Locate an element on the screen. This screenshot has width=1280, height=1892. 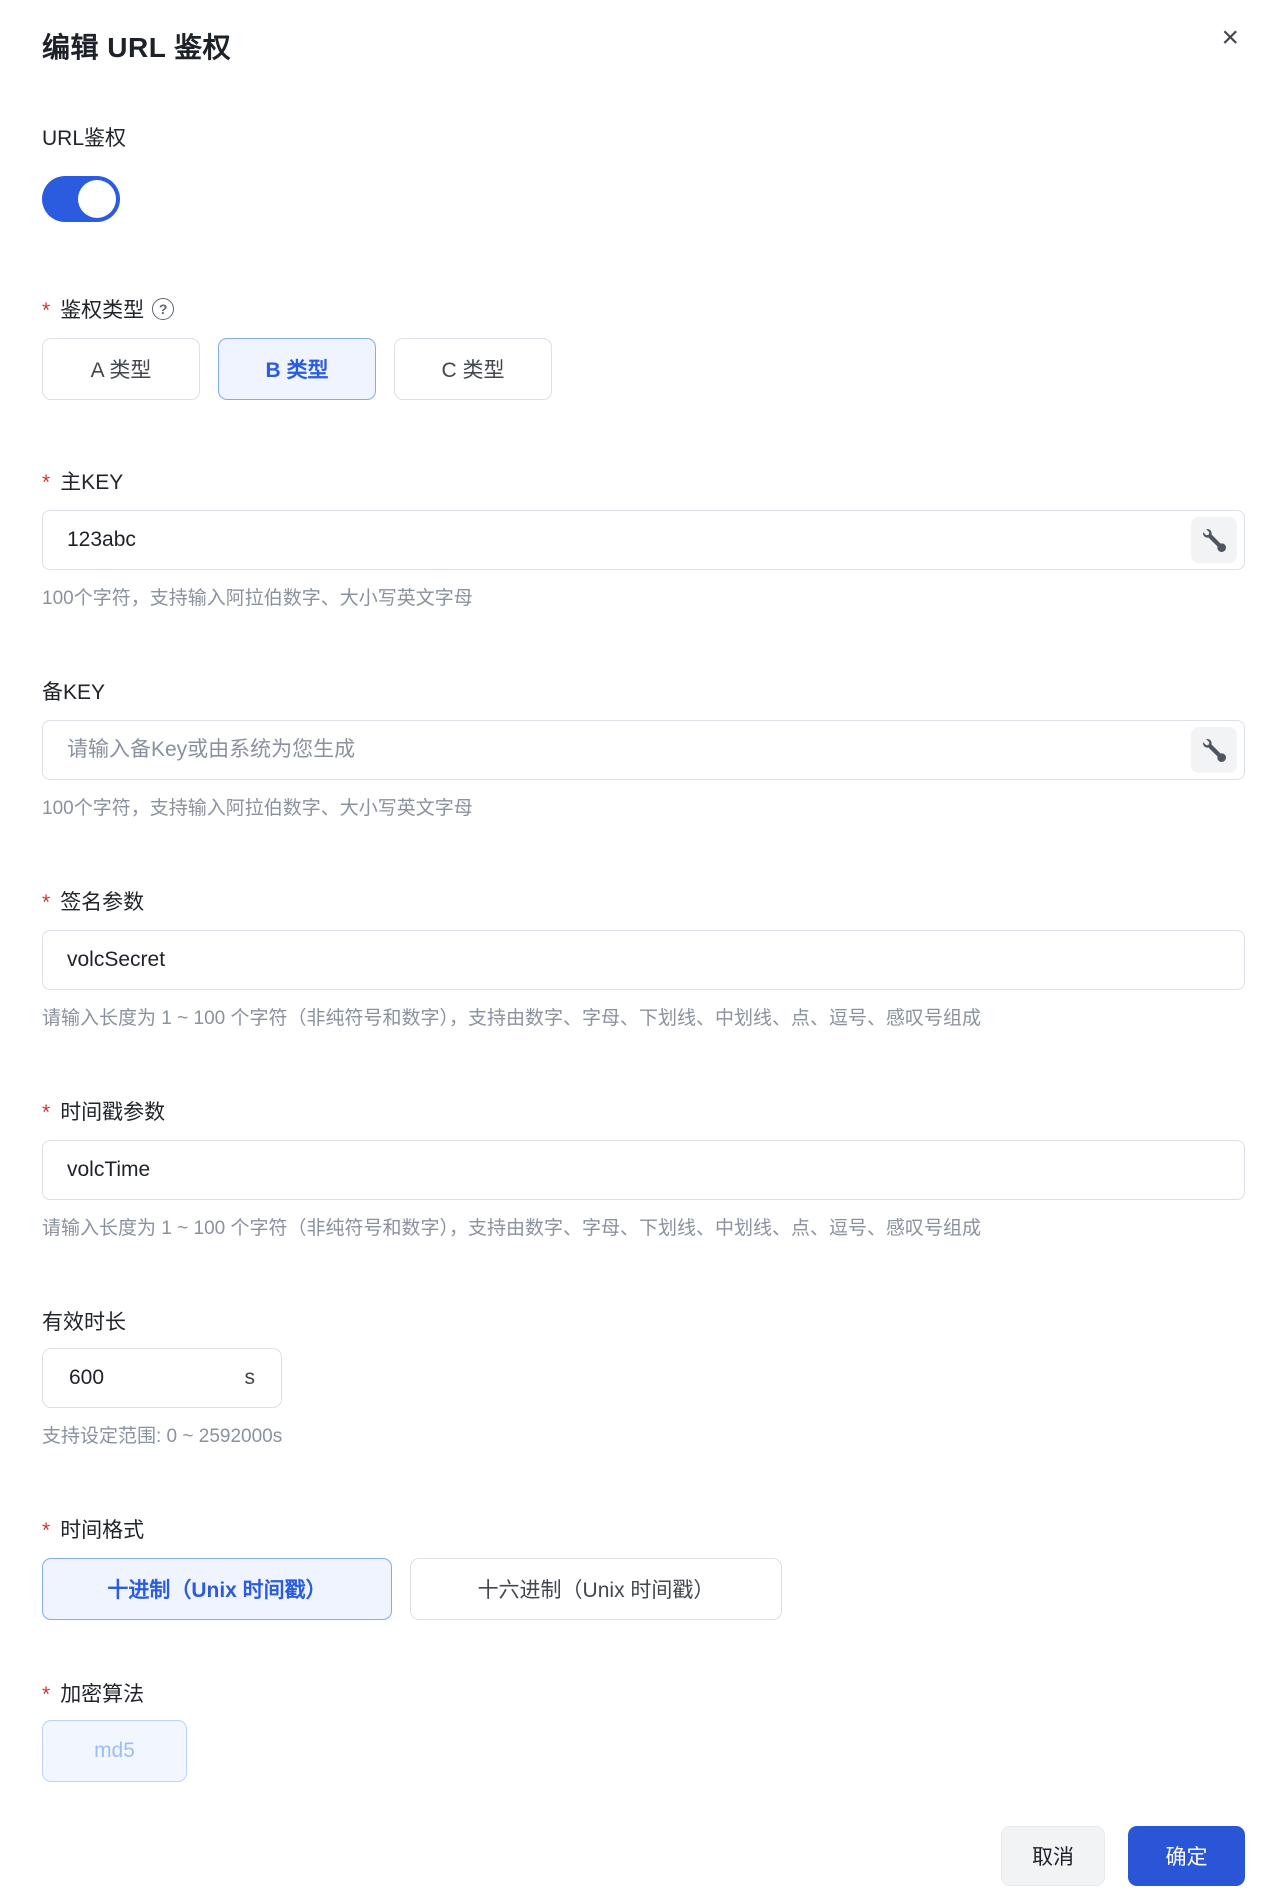
timestamp-param-label: 时间戳参数 is located at coordinates (113, 1112).